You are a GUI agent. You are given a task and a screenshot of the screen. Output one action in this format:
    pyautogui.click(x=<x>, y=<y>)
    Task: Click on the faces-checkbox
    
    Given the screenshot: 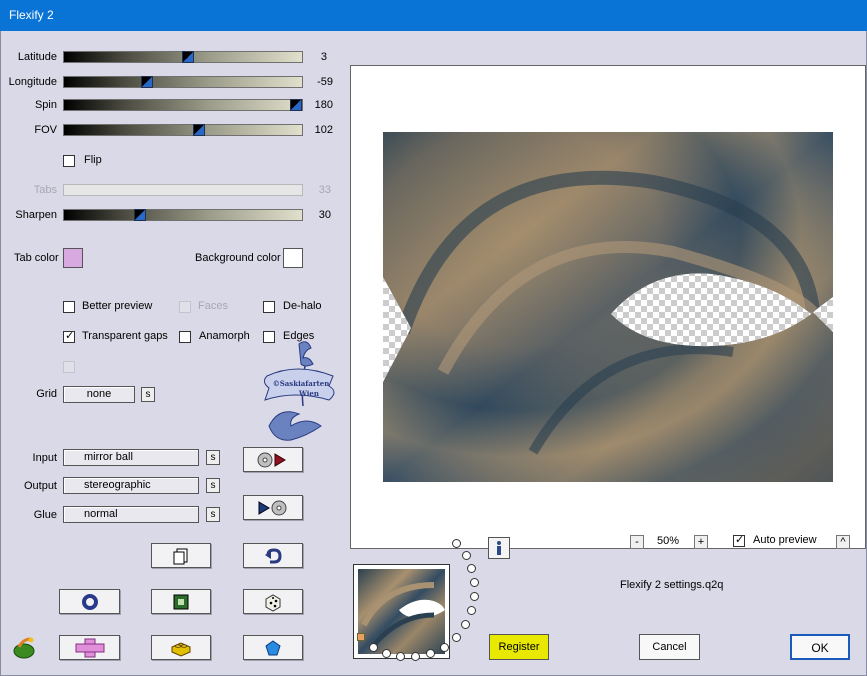 What is the action you would take?
    pyautogui.click(x=185, y=307)
    